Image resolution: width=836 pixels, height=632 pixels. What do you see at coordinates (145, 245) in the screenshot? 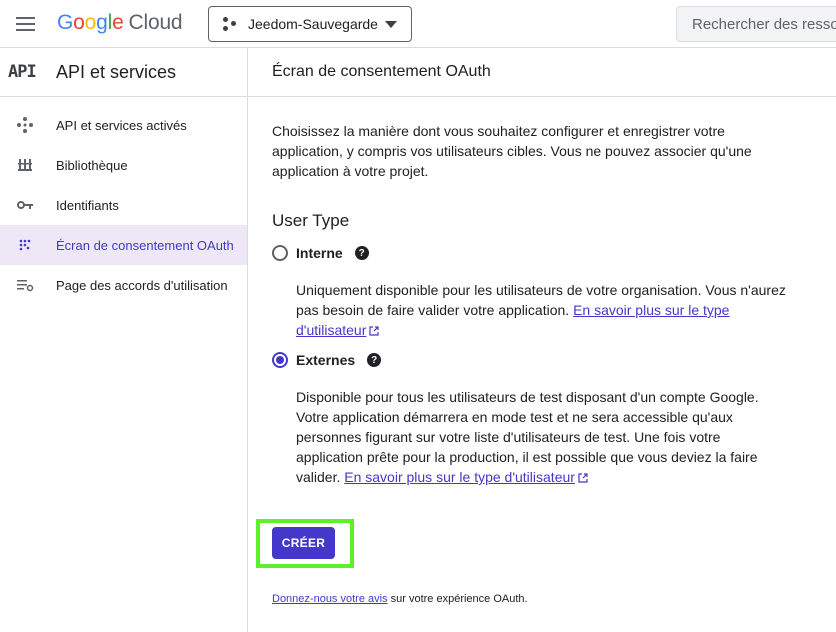
I see `sidebar-item-label: Écran de consentement OAuth` at bounding box center [145, 245].